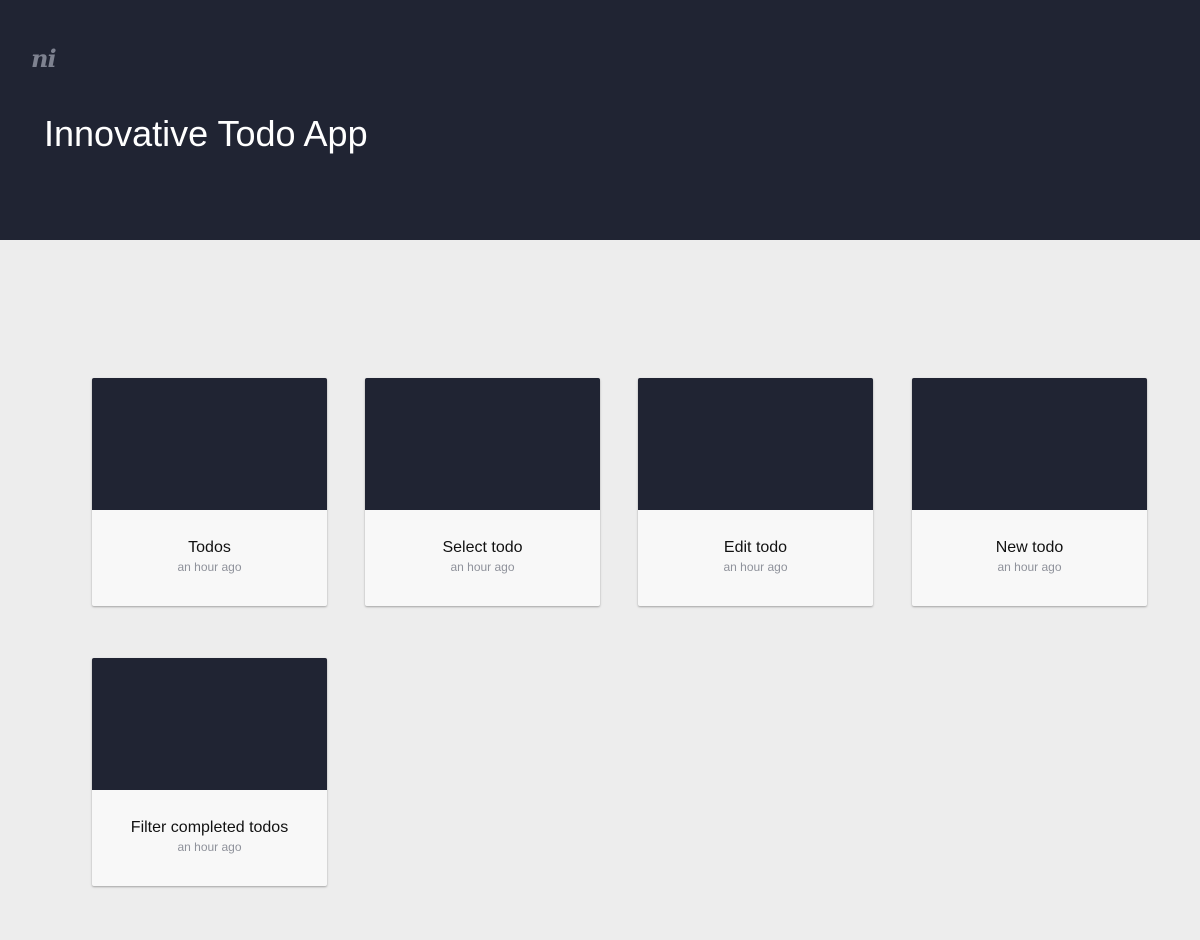 Image resolution: width=1200 pixels, height=940 pixels. Describe the element at coordinates (755, 558) in the screenshot. I see `card-footer: Edit todo an hour ago` at that location.